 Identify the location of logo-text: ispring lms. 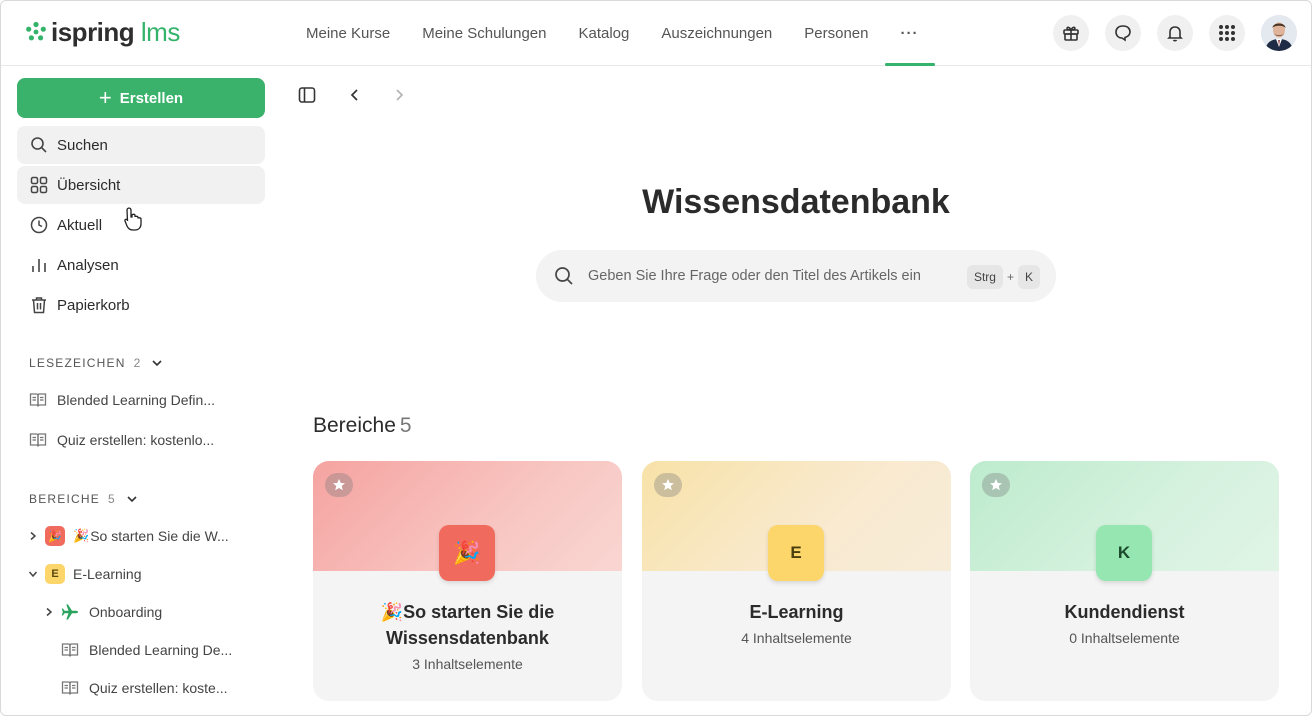
(115, 32).